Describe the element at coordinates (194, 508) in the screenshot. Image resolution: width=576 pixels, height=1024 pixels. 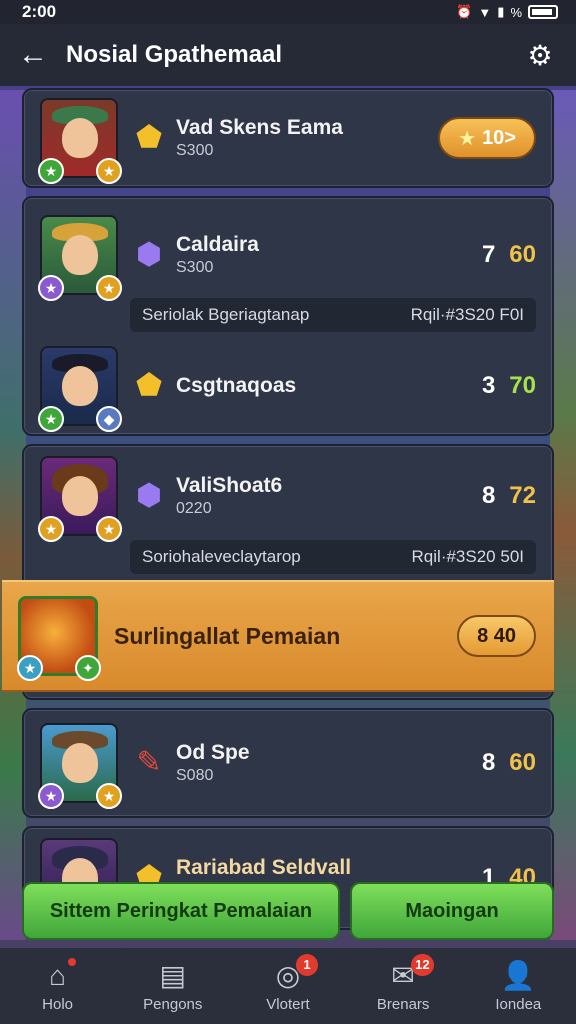
I see `player-sub: 0220` at that location.